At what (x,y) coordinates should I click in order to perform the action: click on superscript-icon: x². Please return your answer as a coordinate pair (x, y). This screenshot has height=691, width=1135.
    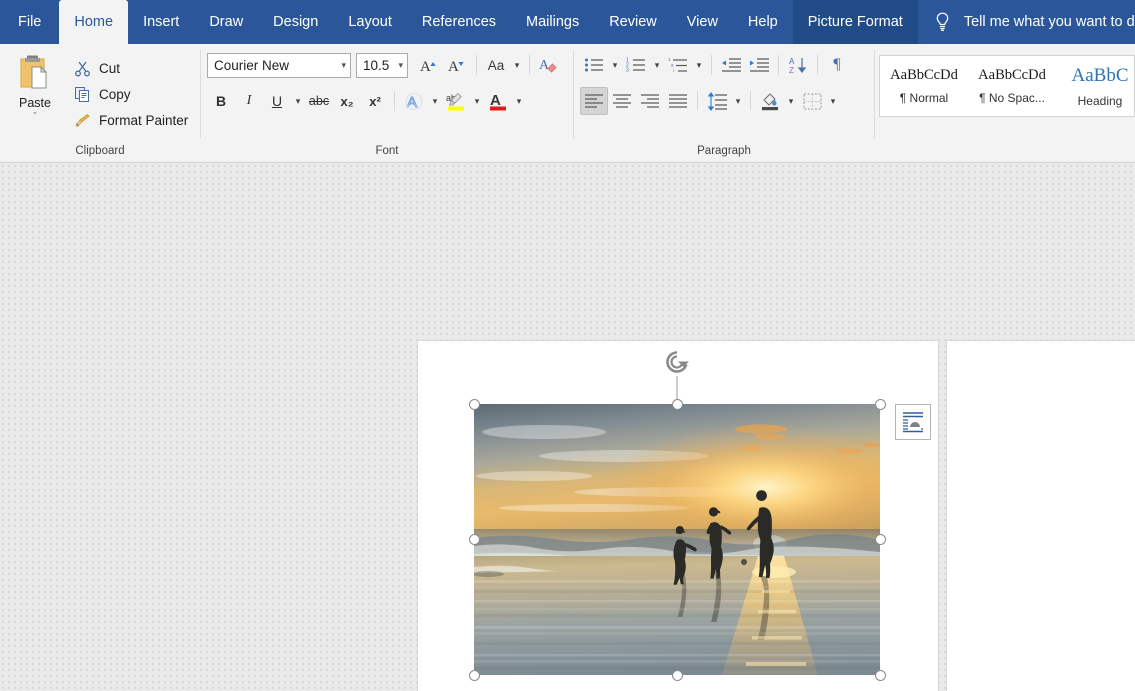
    Looking at the image, I should click on (375, 101).